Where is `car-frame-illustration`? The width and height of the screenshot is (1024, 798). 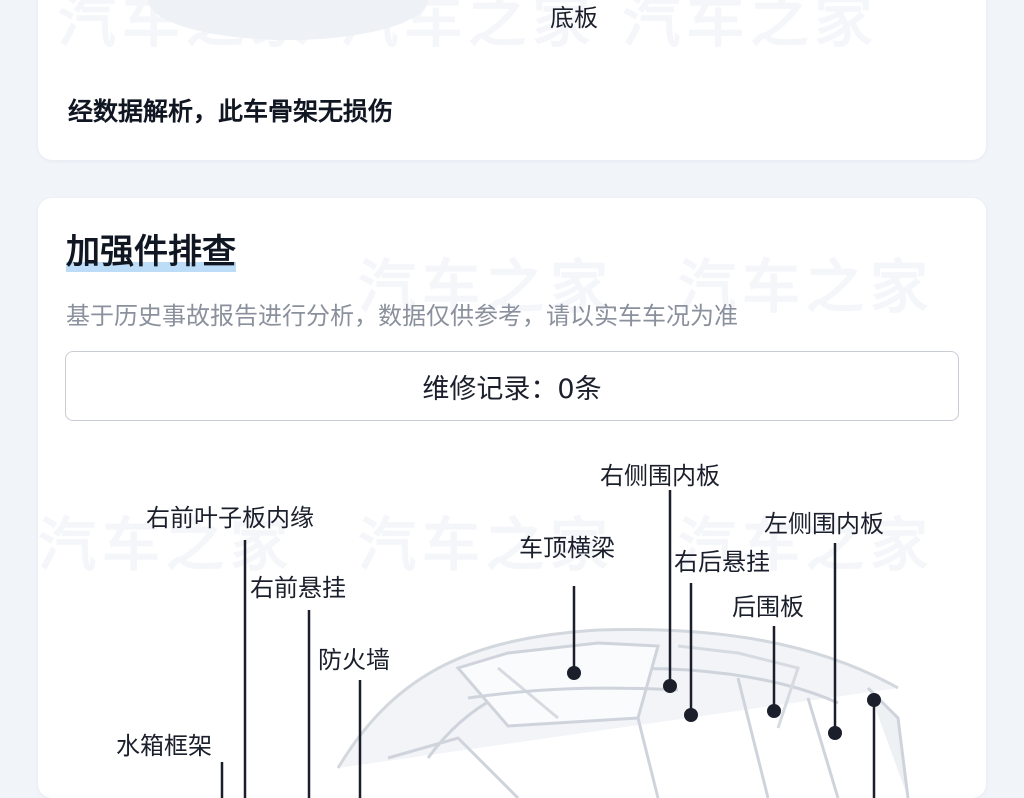 car-frame-illustration is located at coordinates (623, 712).